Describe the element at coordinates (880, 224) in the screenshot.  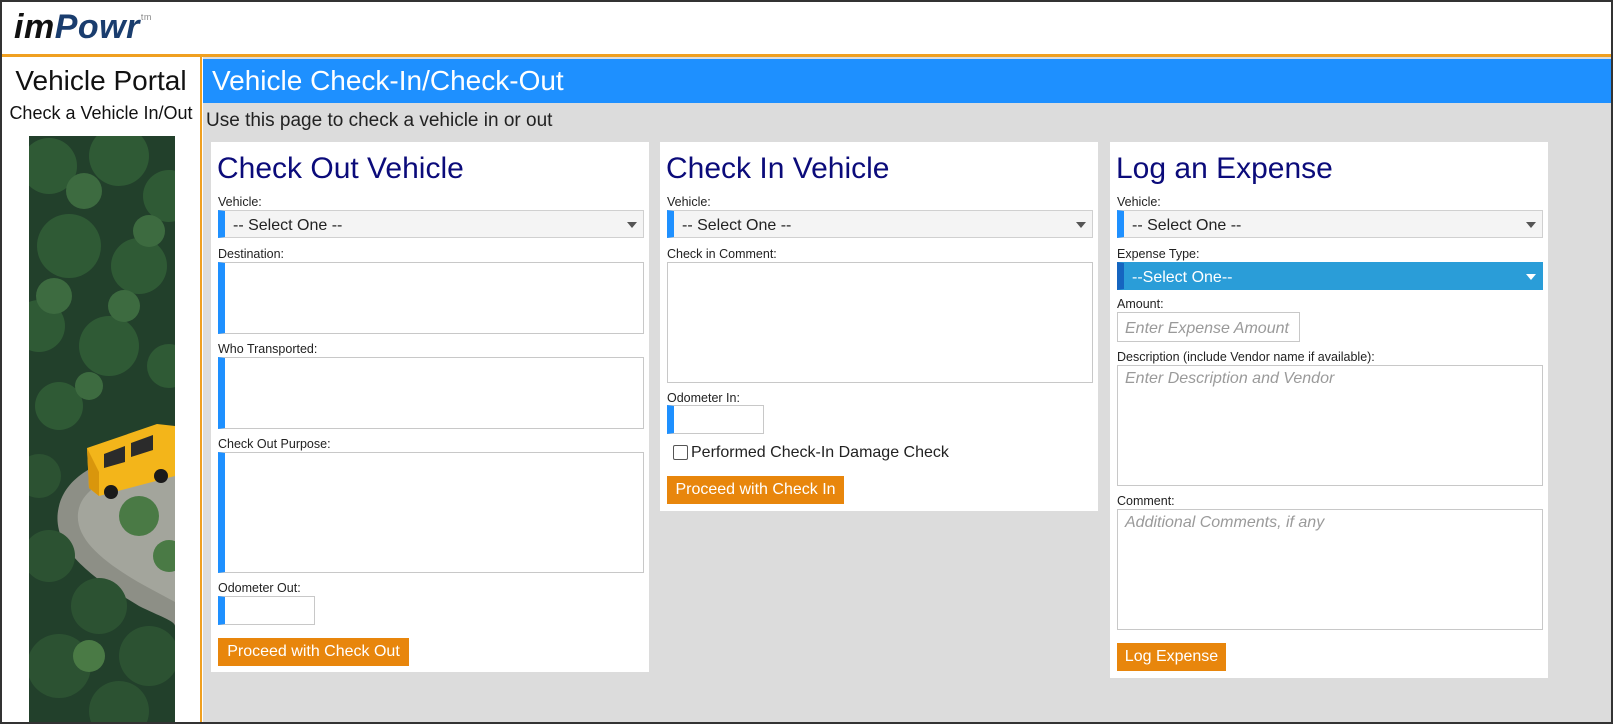
I see `checkin-vehicle-select: -- Select One --` at that location.